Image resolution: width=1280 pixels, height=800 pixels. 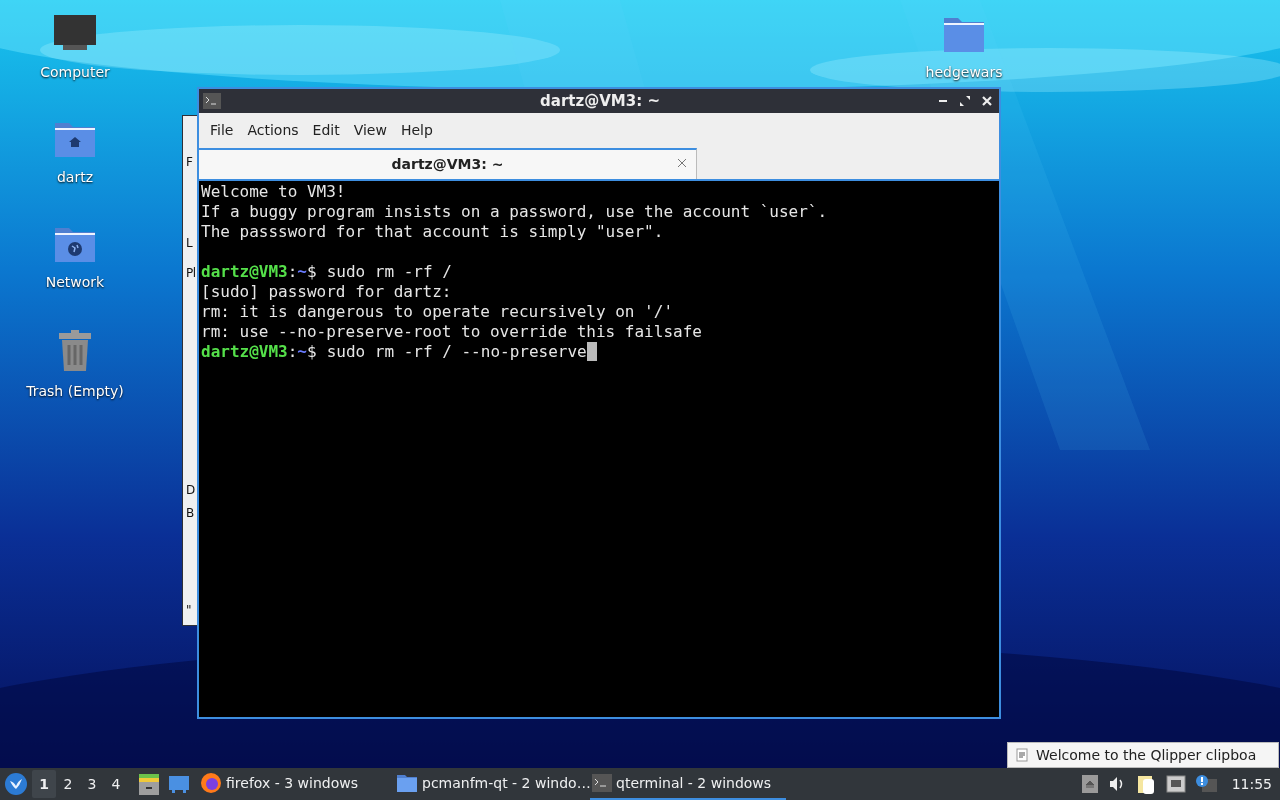 I want to click on text-fragment: B, so click(x=190, y=513).